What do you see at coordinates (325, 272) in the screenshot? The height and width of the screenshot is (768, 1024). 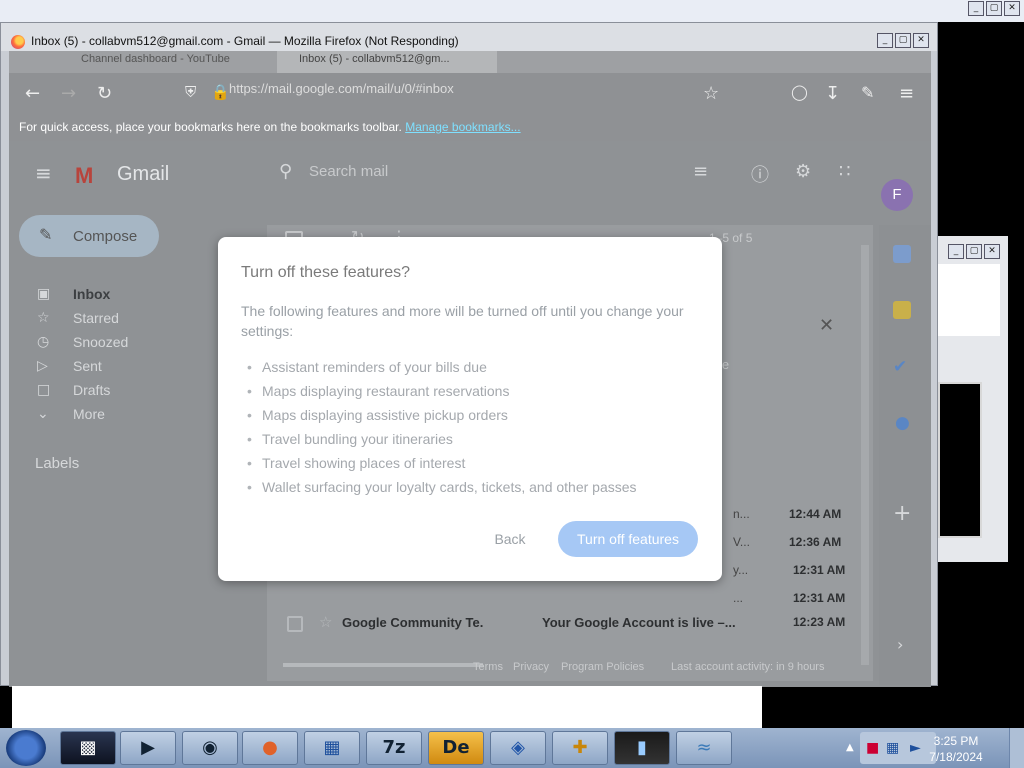 I see `dialog-title: Turn off these features?` at bounding box center [325, 272].